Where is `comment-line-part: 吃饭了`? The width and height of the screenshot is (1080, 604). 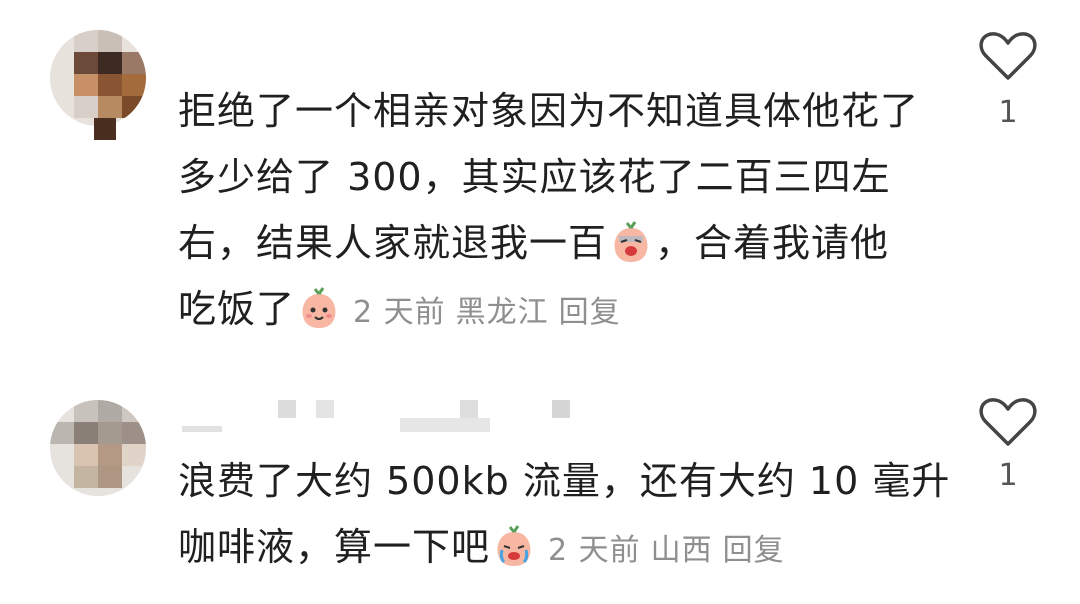 comment-line-part: 吃饭了 is located at coordinates (237, 309).